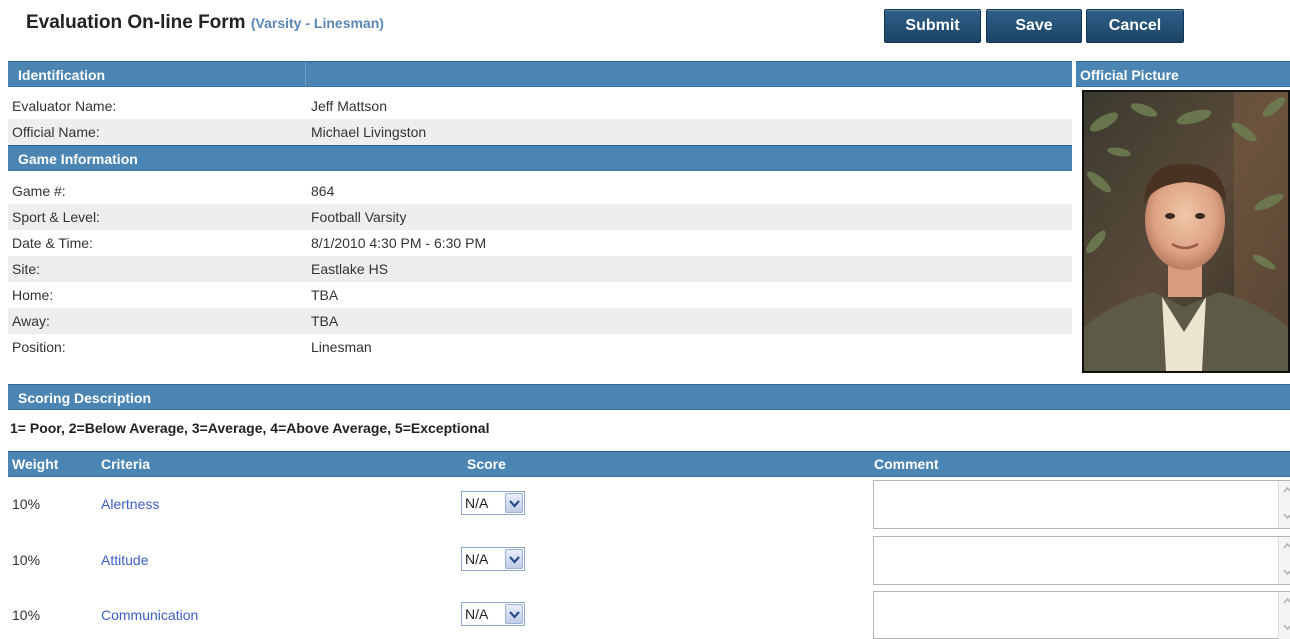  Describe the element at coordinates (349, 106) in the screenshot. I see `info-value: Jeff Mattson` at that location.